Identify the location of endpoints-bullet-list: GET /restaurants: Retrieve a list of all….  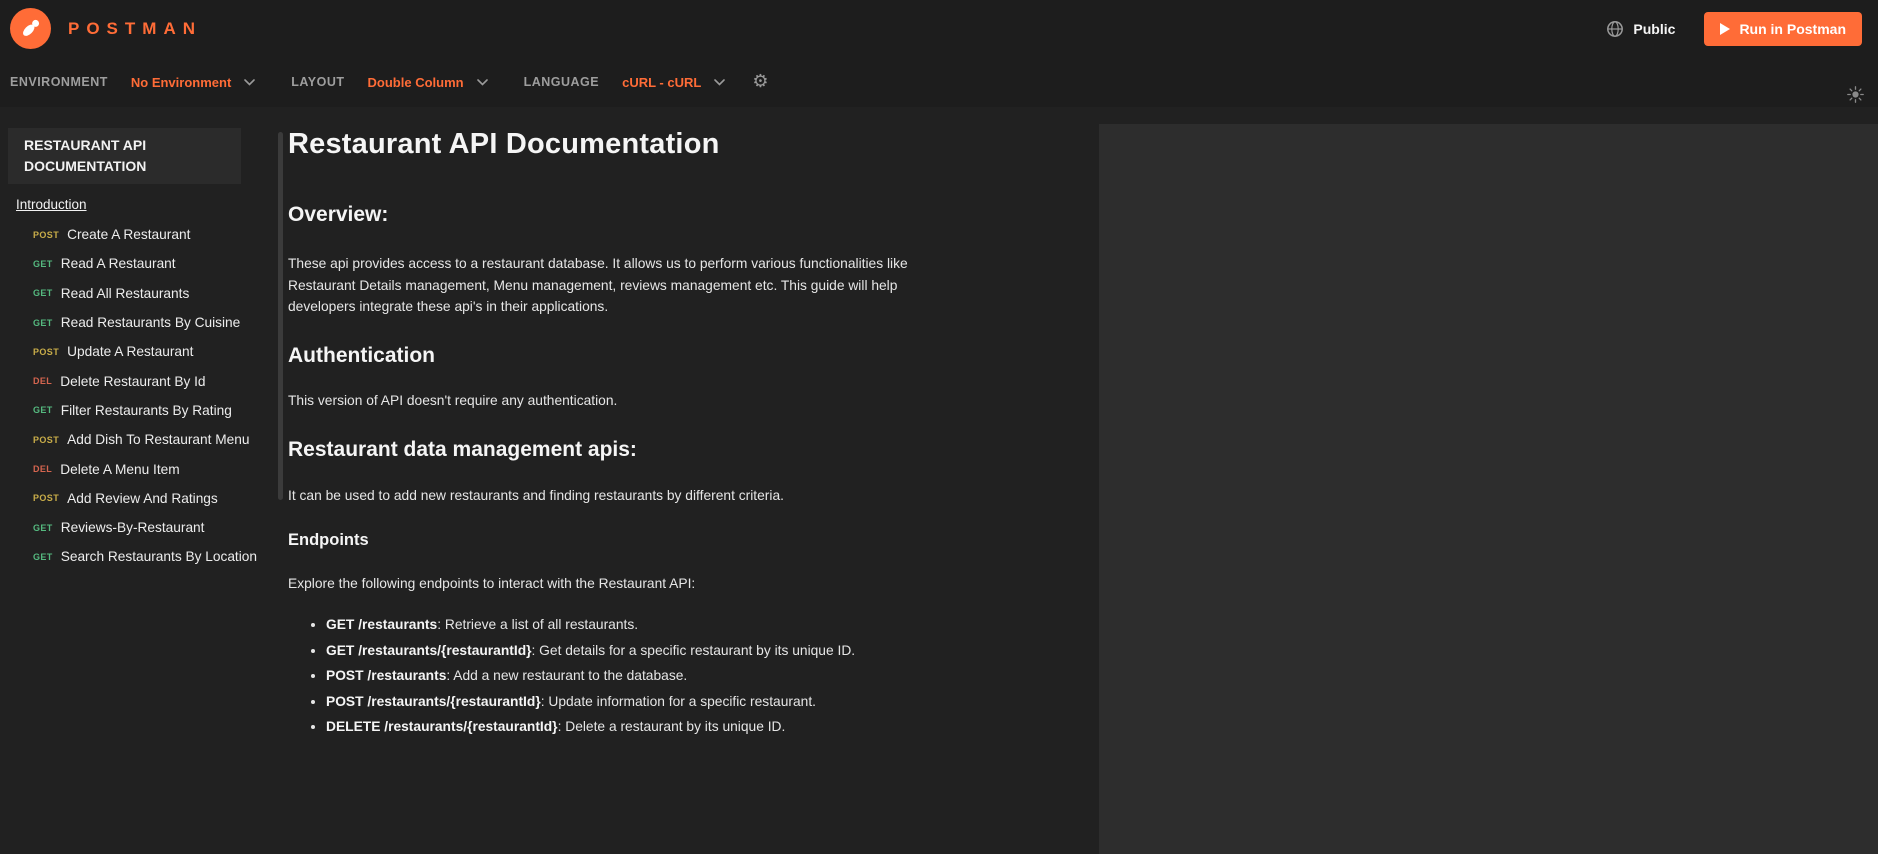
(618, 675).